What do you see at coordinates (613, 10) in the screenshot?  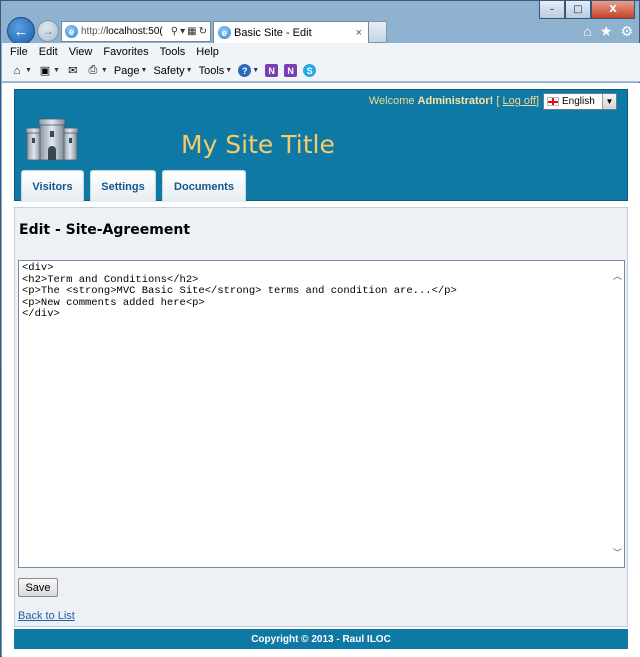 I see `close-window-button: X` at bounding box center [613, 10].